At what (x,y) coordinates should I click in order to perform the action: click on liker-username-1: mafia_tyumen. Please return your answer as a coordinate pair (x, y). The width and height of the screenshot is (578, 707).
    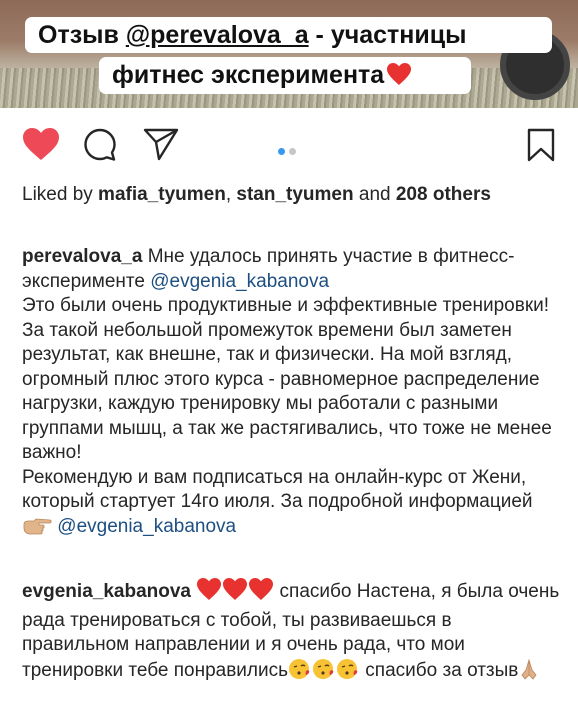
    Looking at the image, I should click on (162, 194).